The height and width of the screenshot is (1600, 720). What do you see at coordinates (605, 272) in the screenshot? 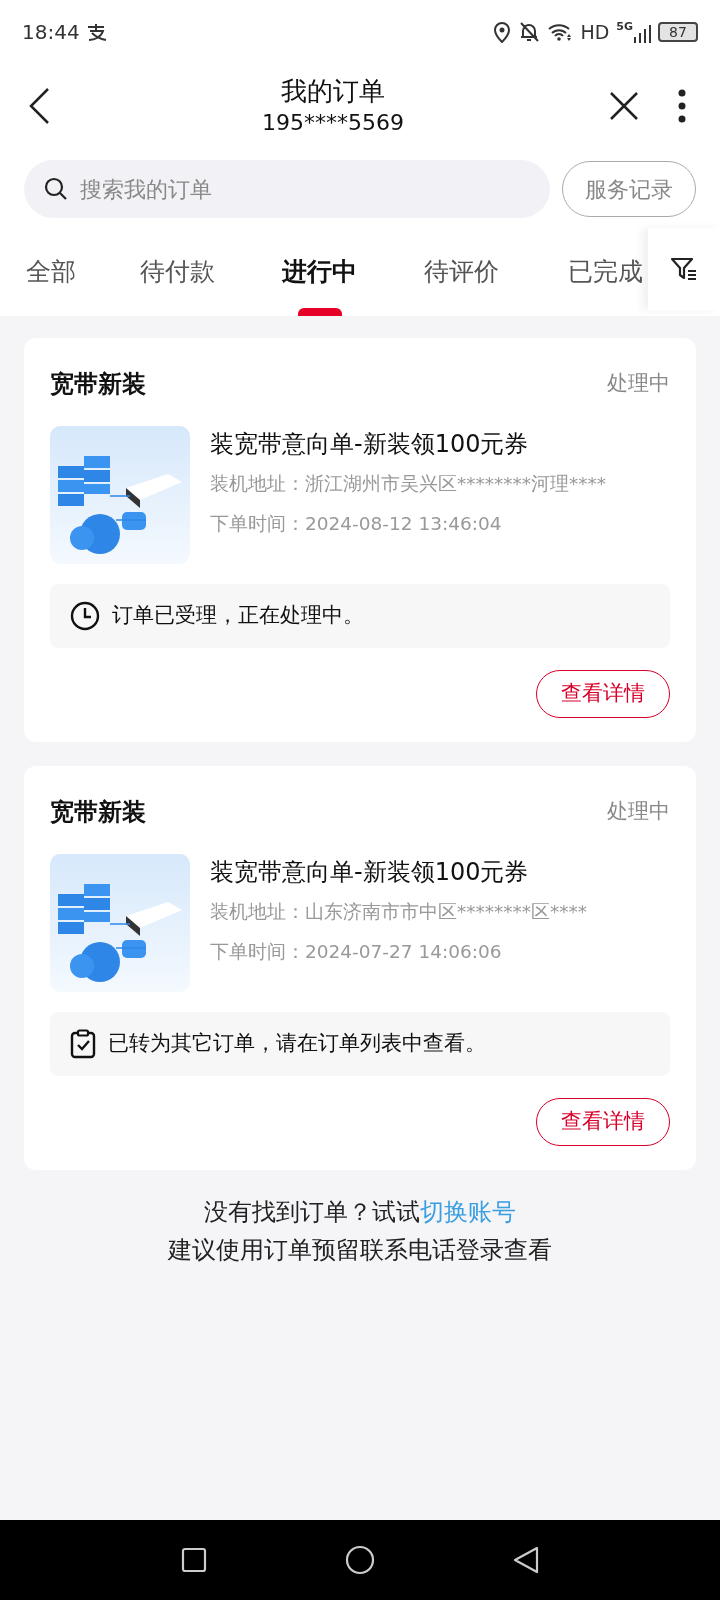
I see `order-tab: 已完成` at bounding box center [605, 272].